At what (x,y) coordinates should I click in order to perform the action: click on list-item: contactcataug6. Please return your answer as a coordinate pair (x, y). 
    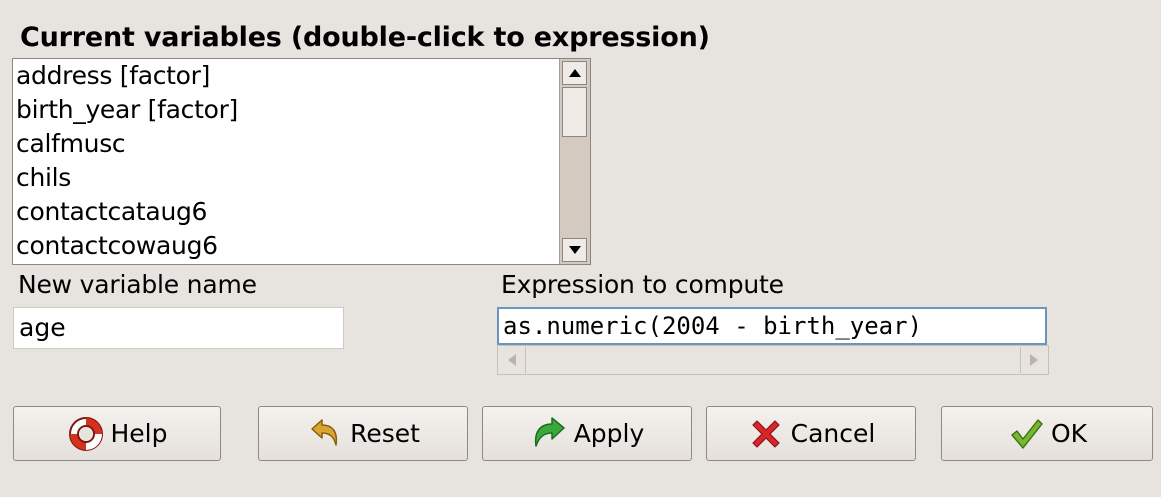
    Looking at the image, I should click on (285, 212).